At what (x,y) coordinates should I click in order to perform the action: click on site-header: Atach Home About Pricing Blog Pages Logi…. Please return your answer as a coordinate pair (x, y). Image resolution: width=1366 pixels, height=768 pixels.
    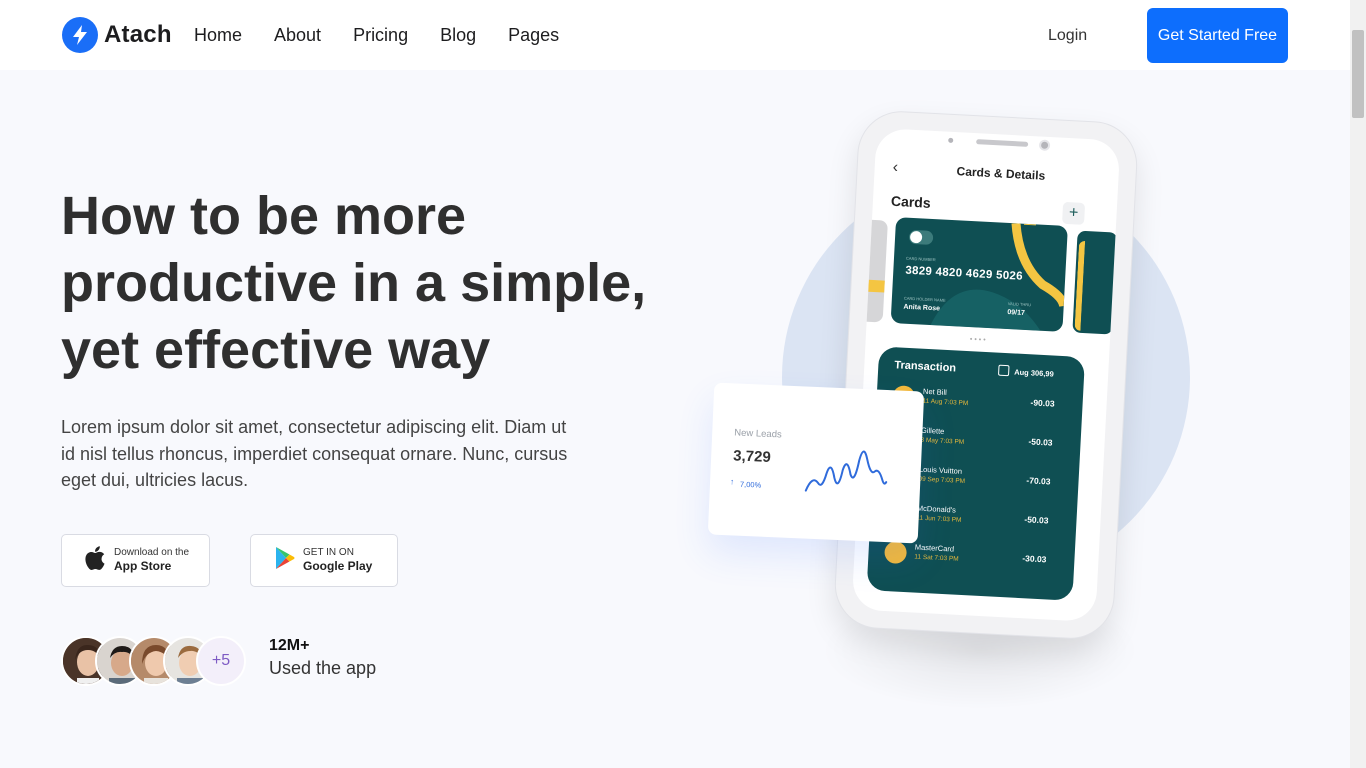
    Looking at the image, I should click on (675, 35).